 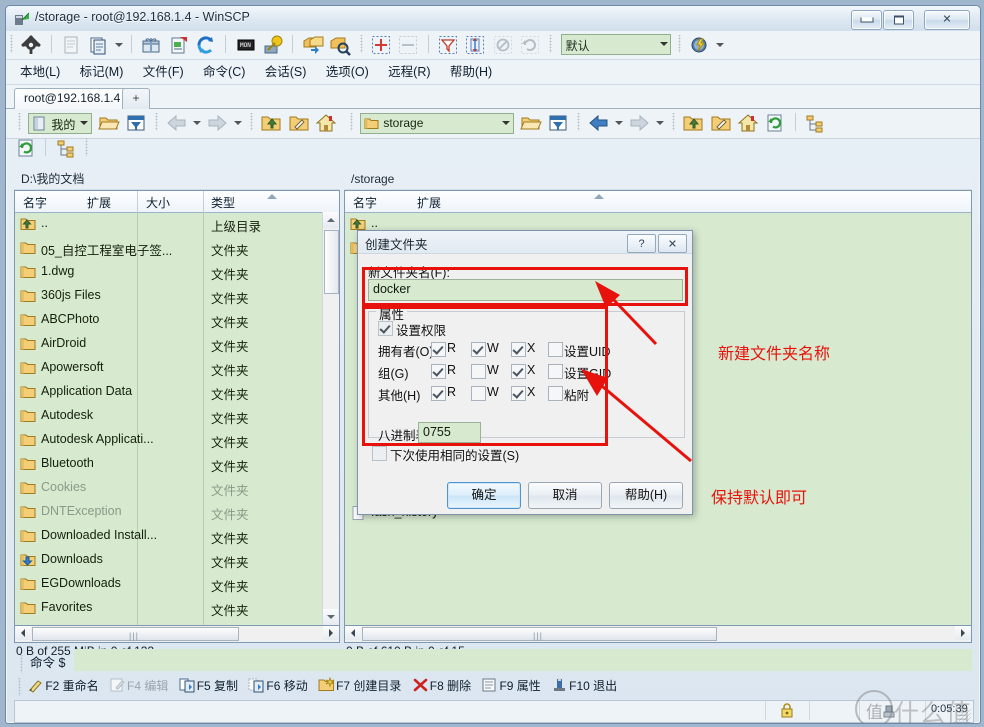 What do you see at coordinates (177, 296) in the screenshot?
I see `table-row: 360js Files 文件夹` at bounding box center [177, 296].